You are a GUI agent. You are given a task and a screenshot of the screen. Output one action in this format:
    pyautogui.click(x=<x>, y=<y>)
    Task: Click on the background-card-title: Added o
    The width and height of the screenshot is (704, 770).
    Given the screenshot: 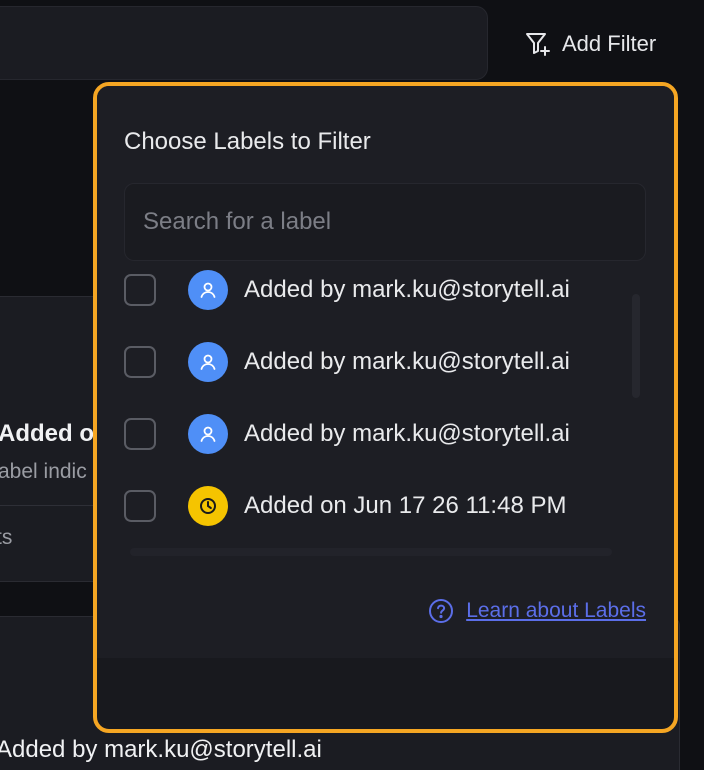 What is the action you would take?
    pyautogui.click(x=47, y=433)
    